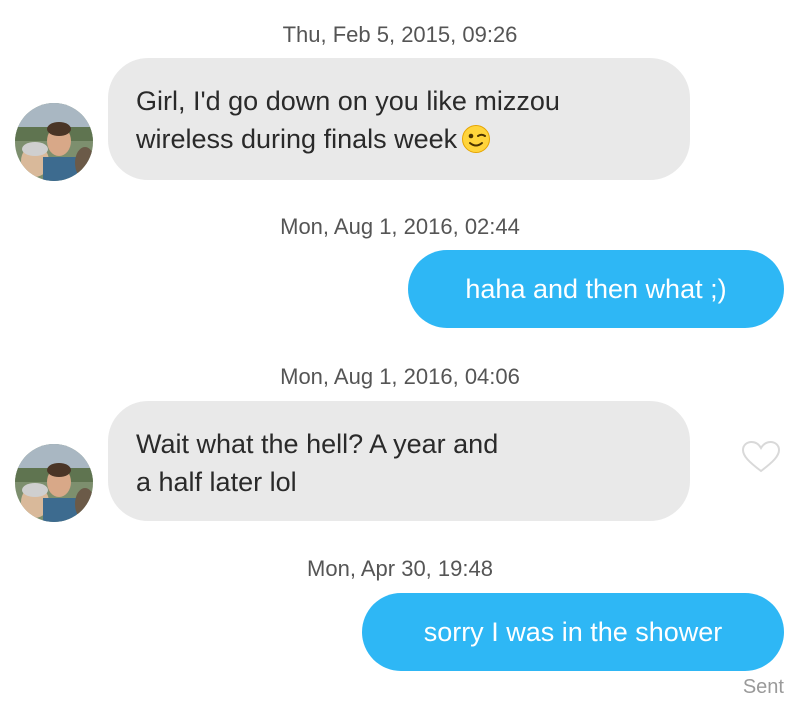 This screenshot has height=727, width=800. I want to click on sent-status: Sent, so click(763, 687).